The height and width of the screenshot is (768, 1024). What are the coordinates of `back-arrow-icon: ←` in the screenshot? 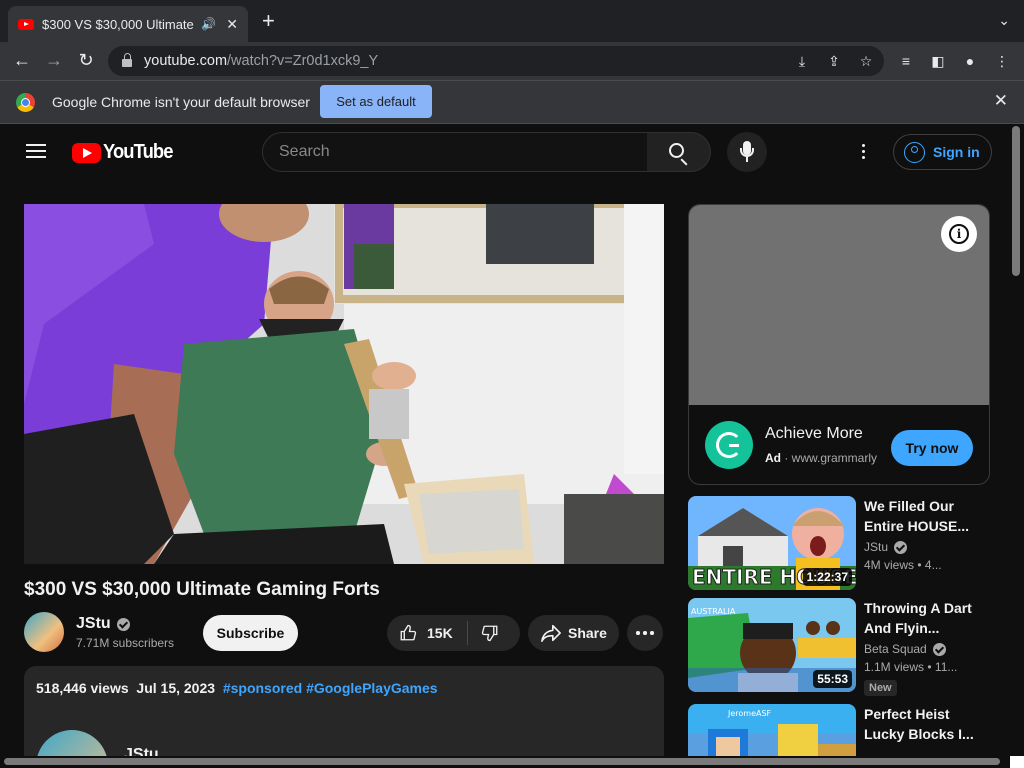 It's located at (22, 60).